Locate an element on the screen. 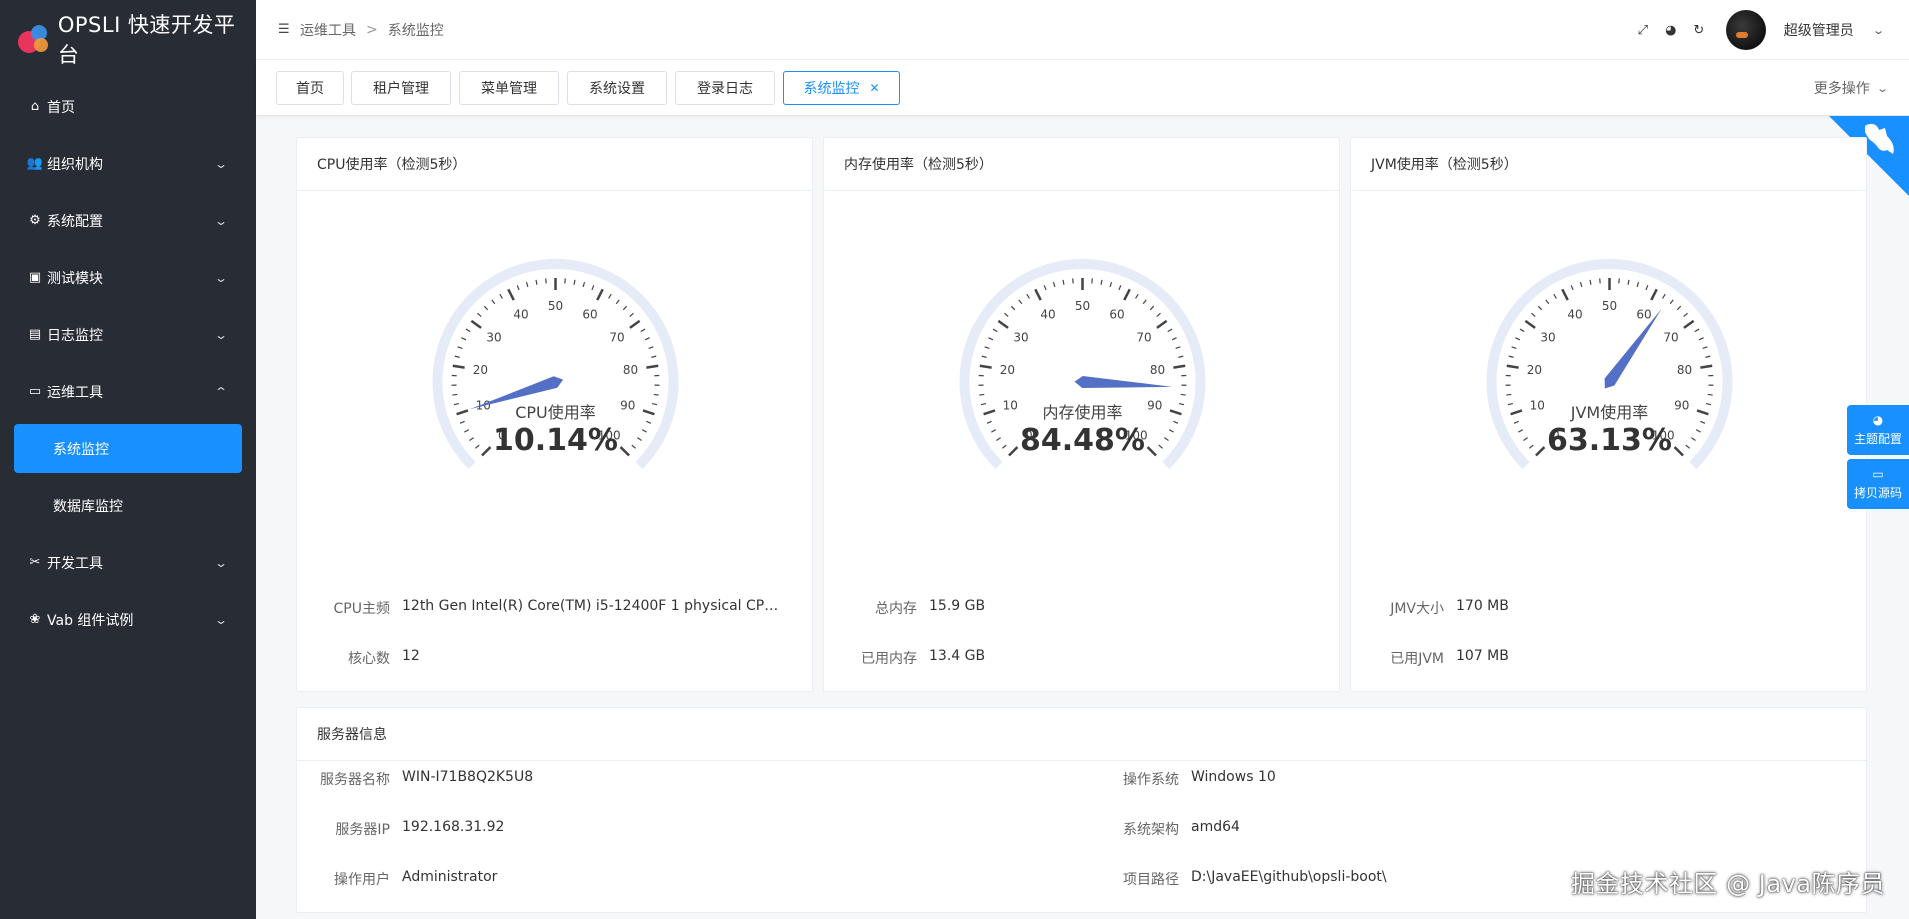 This screenshot has height=919, width=1909. sidebar-item-label: 首页 is located at coordinates (61, 107).